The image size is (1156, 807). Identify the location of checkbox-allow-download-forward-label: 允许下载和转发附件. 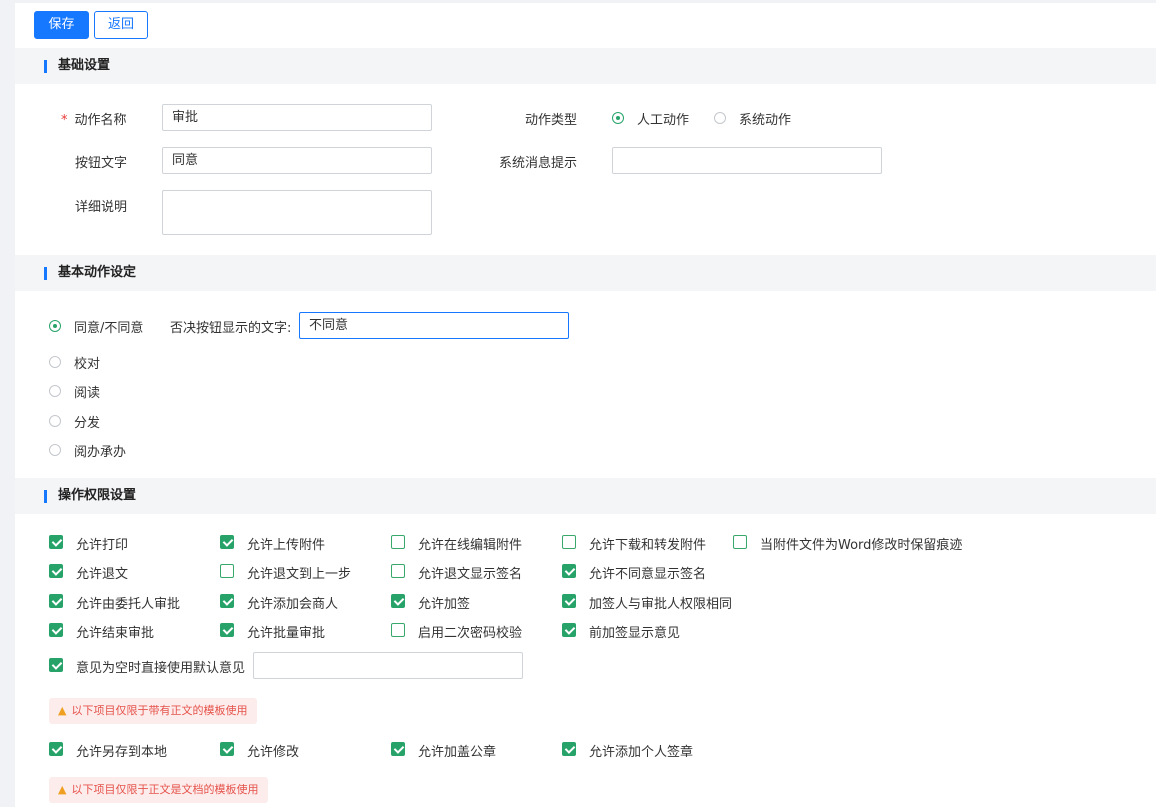
(648, 545).